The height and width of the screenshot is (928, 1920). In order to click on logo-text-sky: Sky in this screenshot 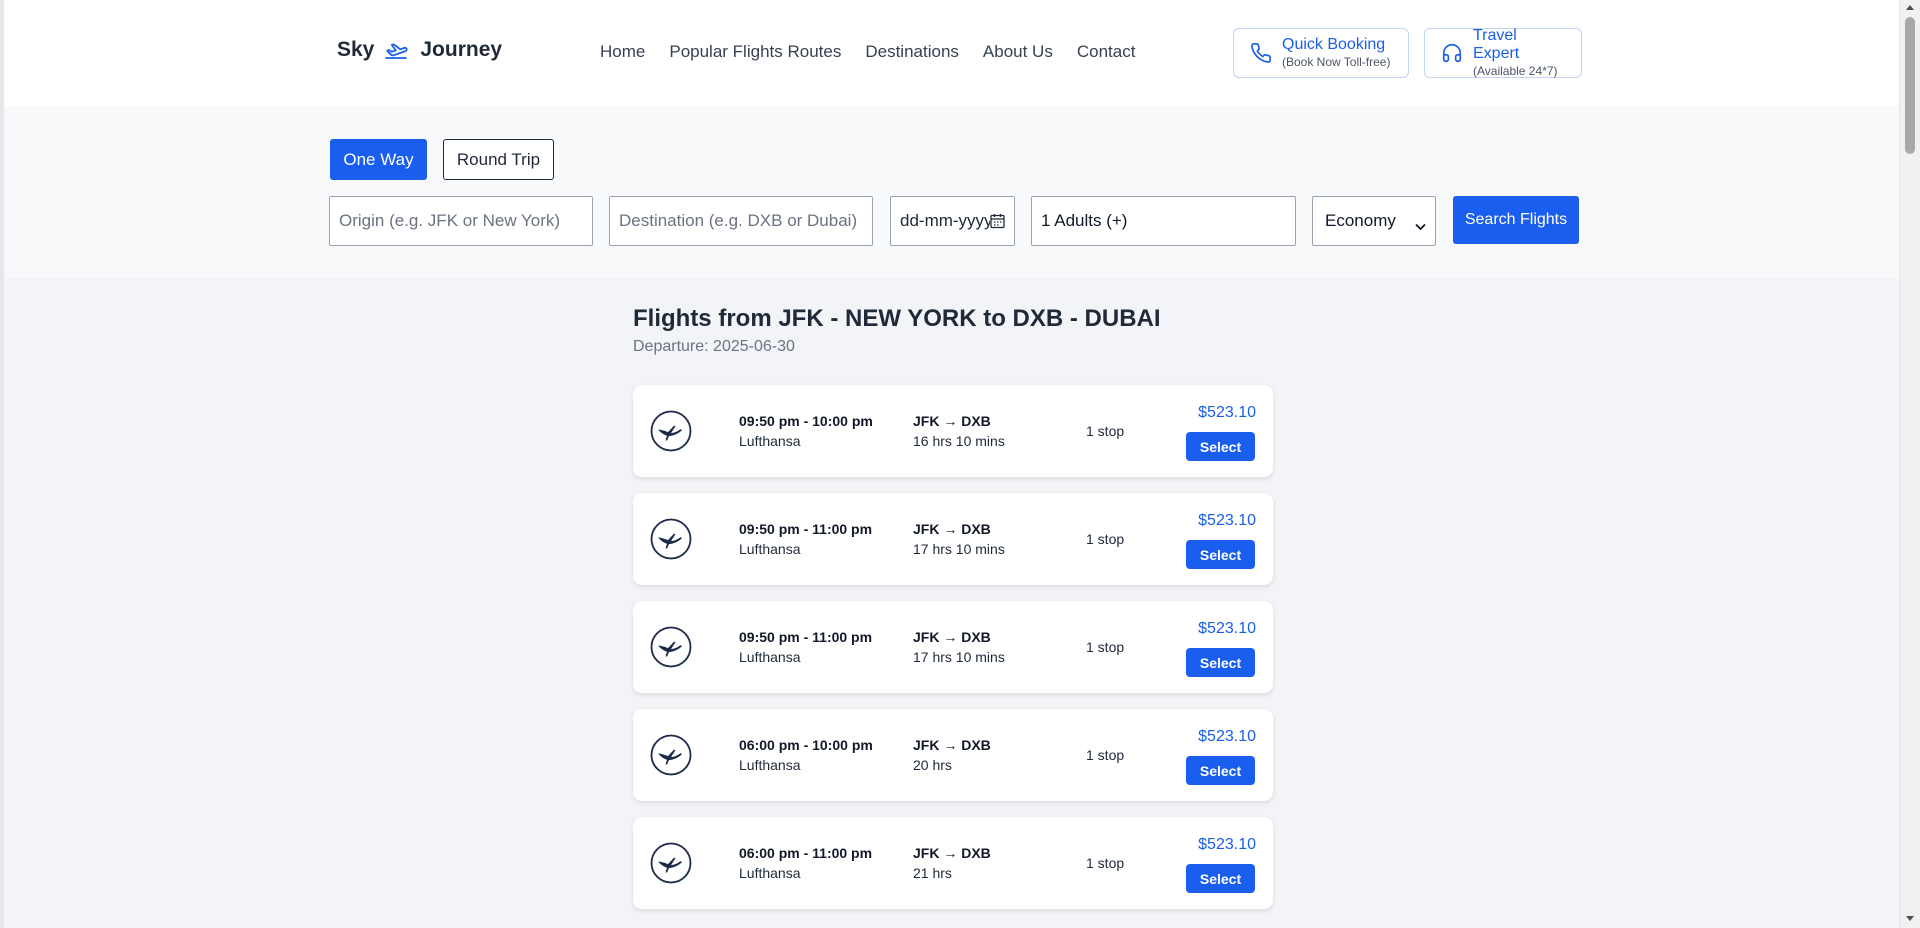, I will do `click(356, 49)`.